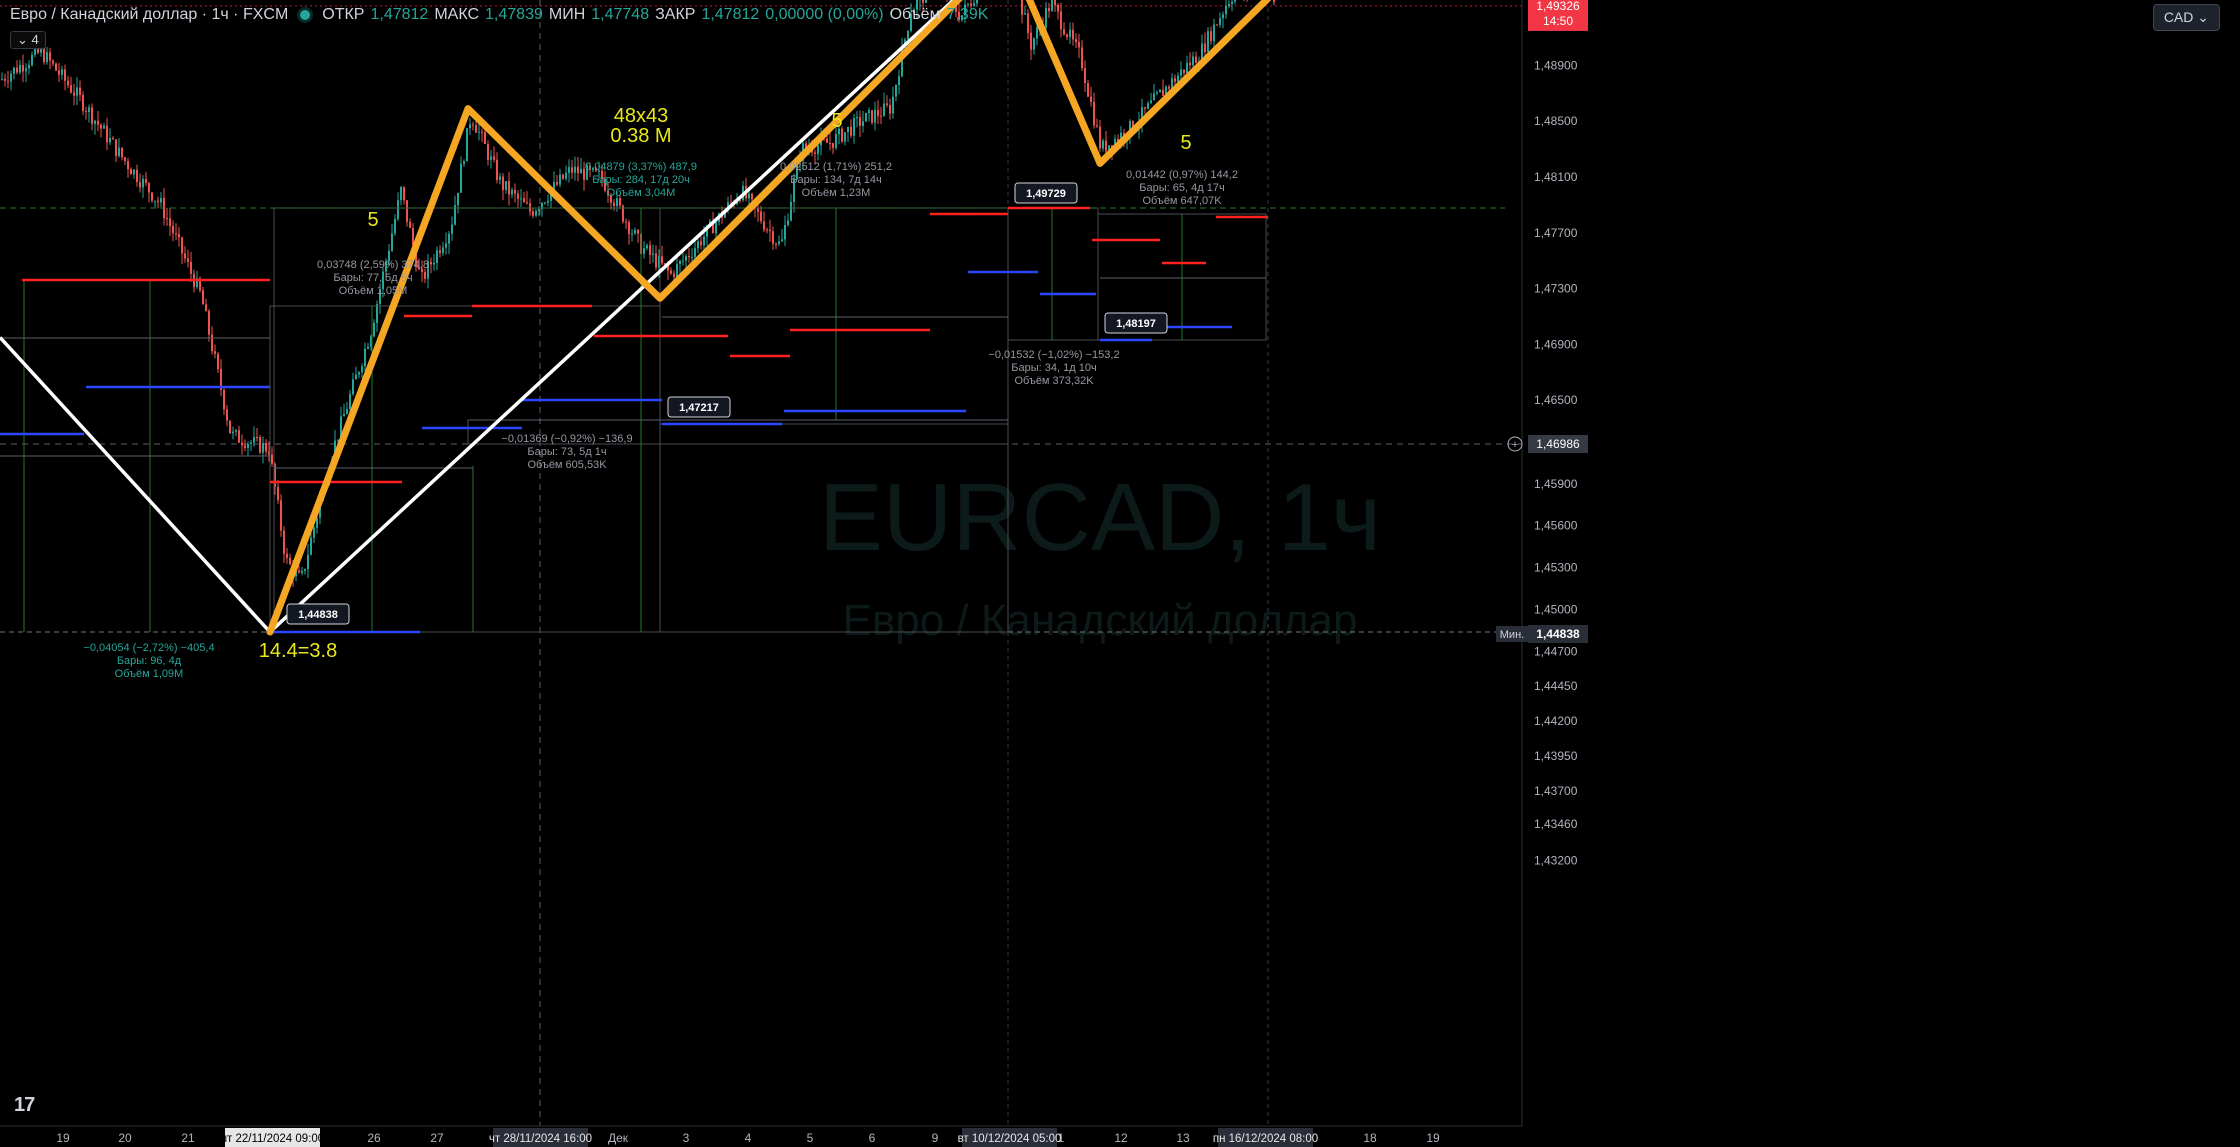 Image resolution: width=2240 pixels, height=1147 pixels. Describe the element at coordinates (1556, 233) in the screenshot. I see `y-tick-label: 1,47700` at that location.